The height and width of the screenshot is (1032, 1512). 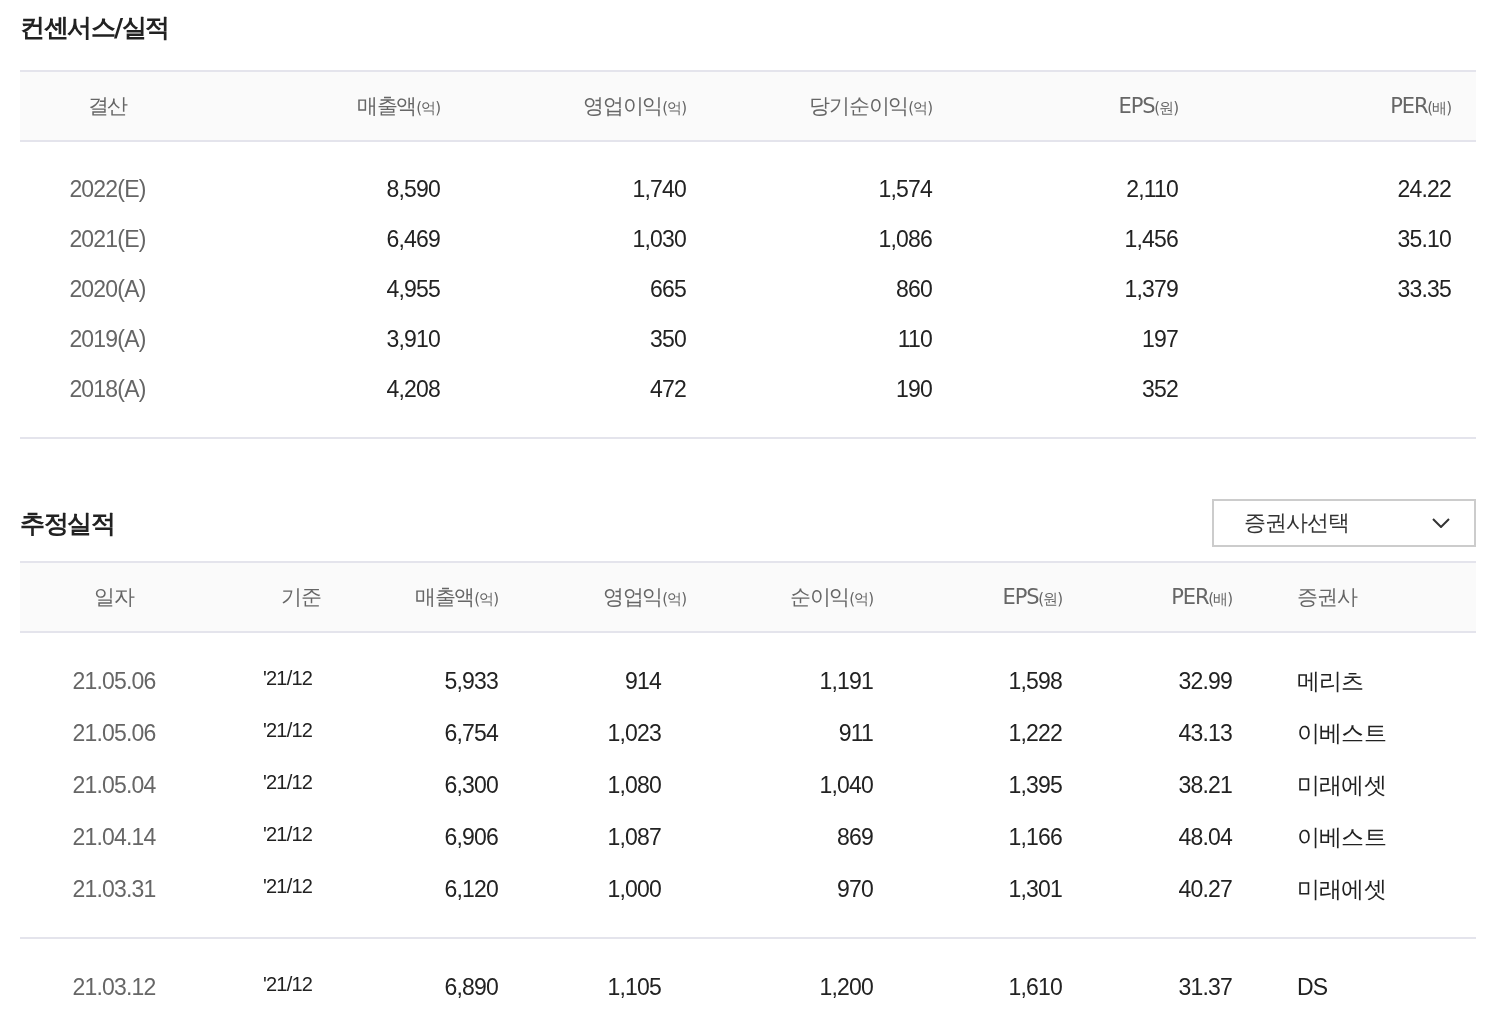 I want to click on column-header: 일자, so click(x=114, y=597).